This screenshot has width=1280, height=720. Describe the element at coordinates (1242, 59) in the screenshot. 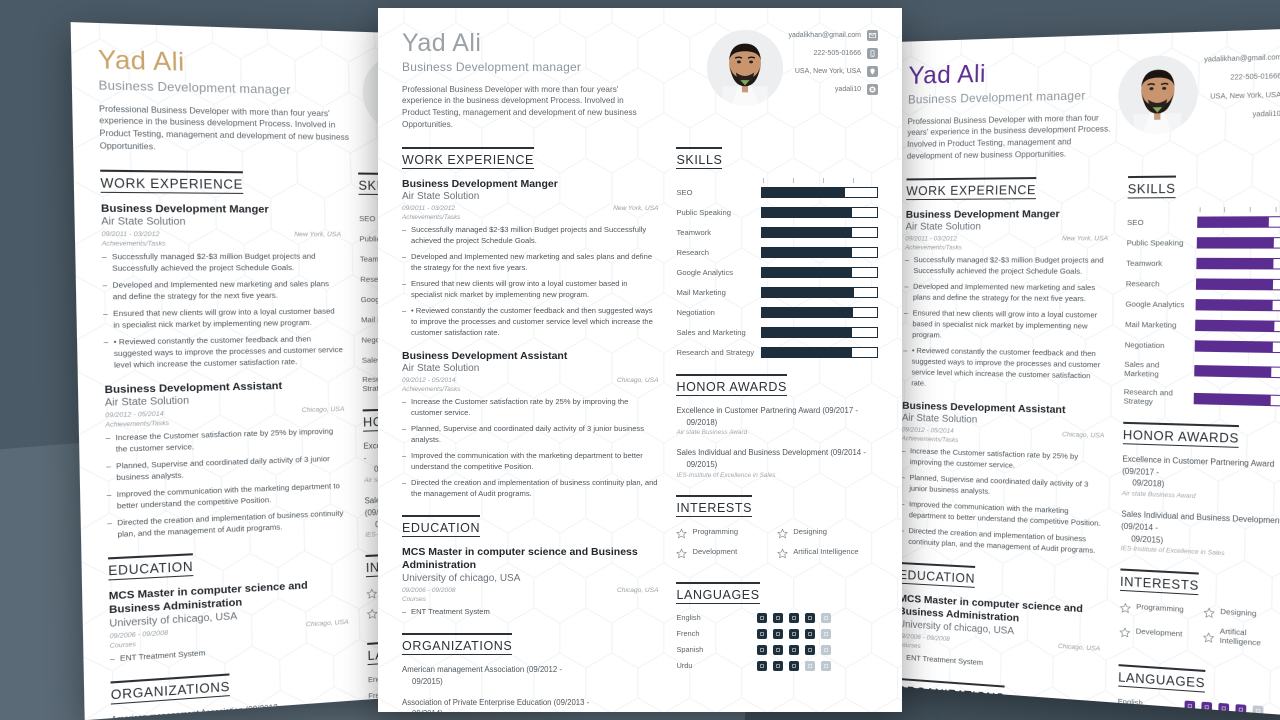

I see `contact-text: yadalikhan@gmail.com` at that location.